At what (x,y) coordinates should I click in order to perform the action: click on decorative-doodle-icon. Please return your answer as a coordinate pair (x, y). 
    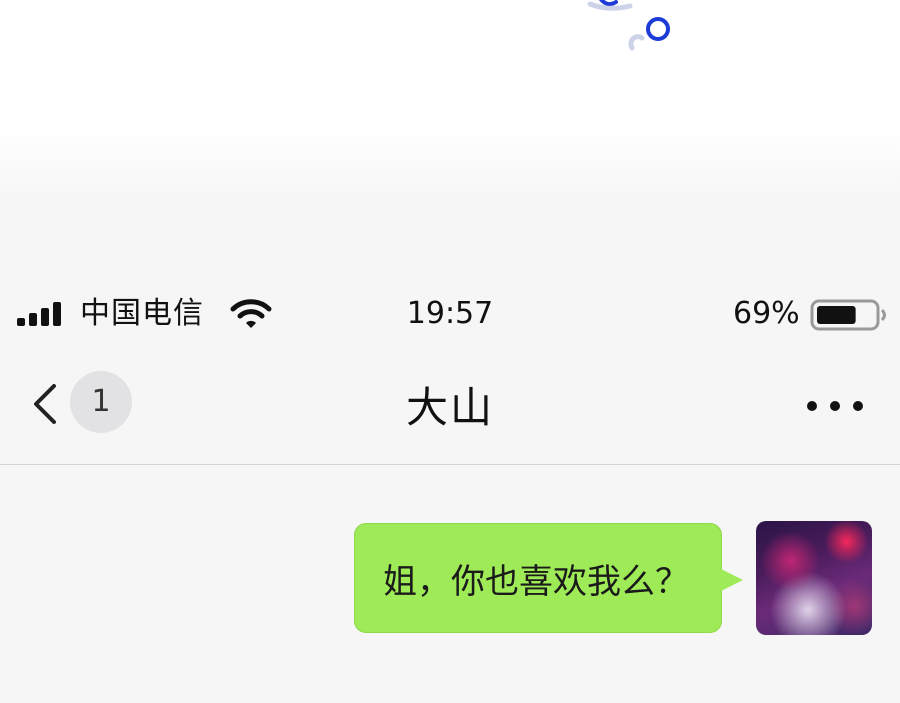
    Looking at the image, I should click on (628, 25).